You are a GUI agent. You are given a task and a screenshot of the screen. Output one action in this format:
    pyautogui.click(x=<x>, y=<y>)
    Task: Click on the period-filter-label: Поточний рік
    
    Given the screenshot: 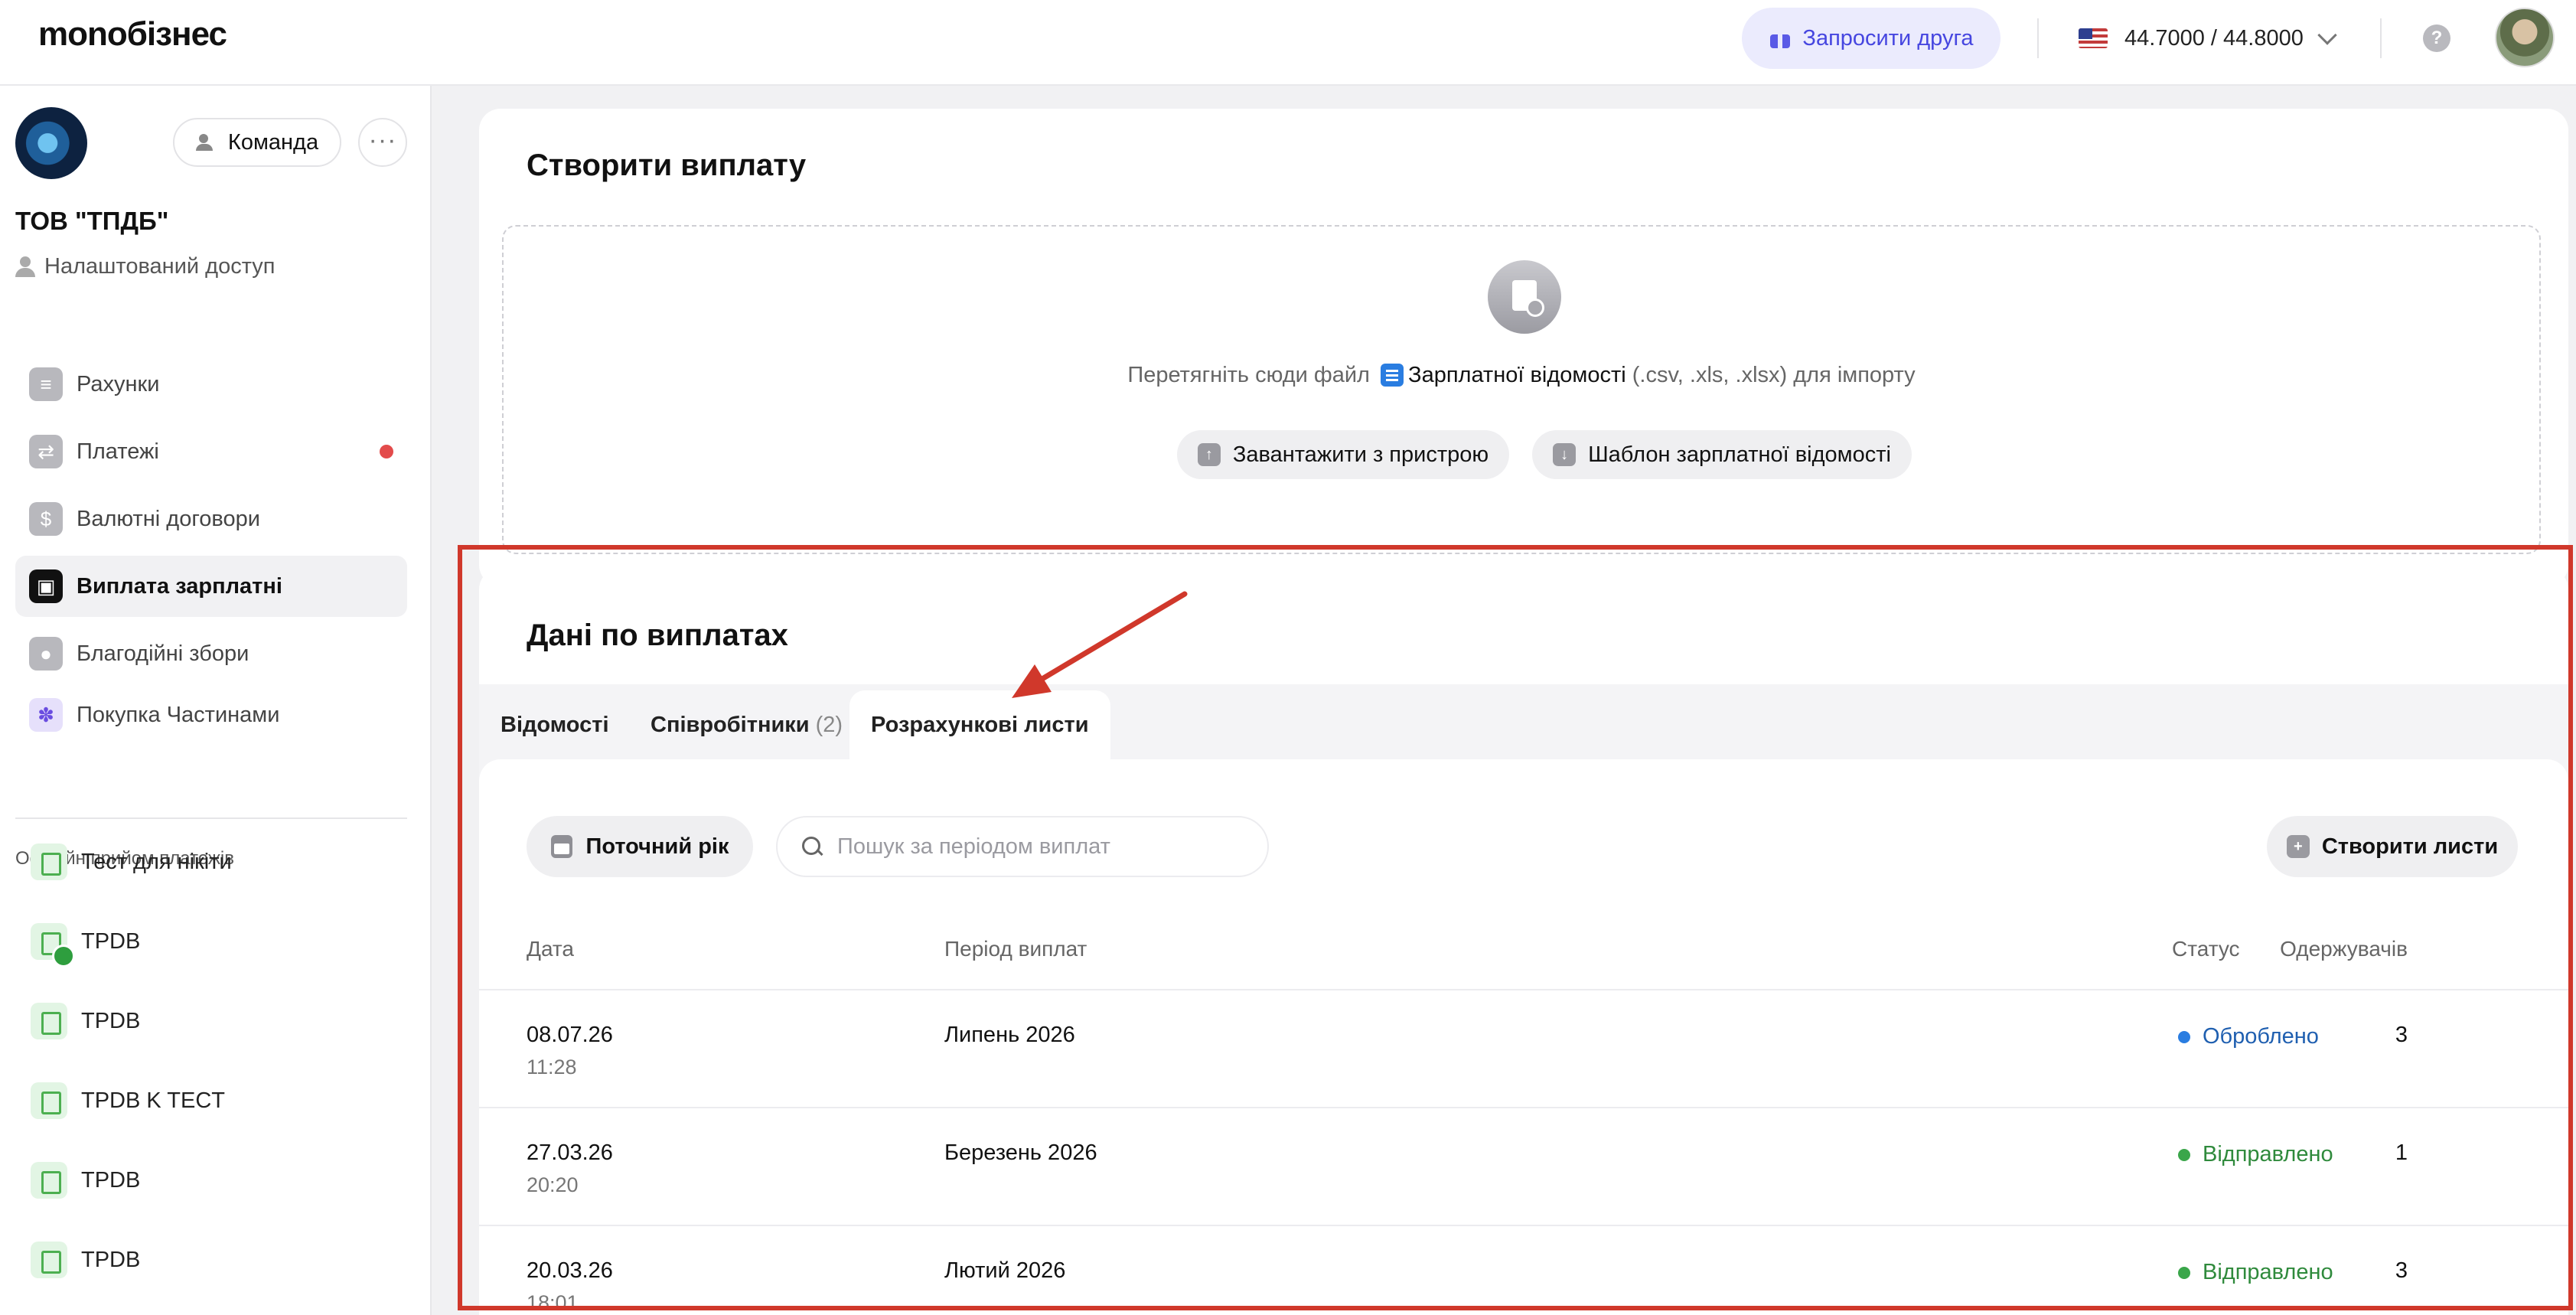 What is the action you would take?
    pyautogui.click(x=657, y=846)
    